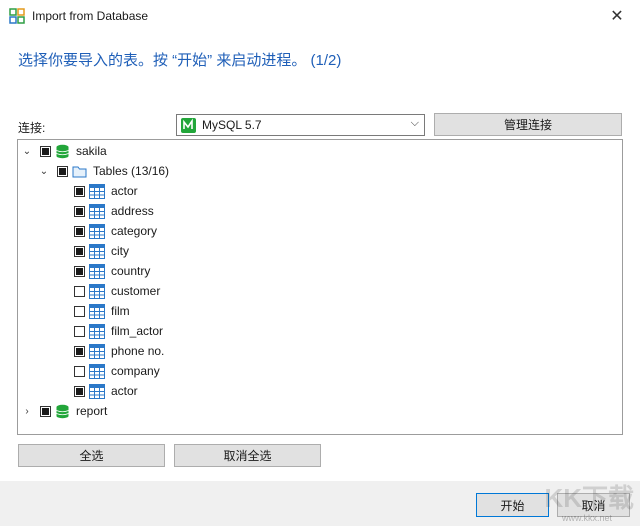 The height and width of the screenshot is (526, 640). I want to click on close-button: ✕, so click(617, 16).